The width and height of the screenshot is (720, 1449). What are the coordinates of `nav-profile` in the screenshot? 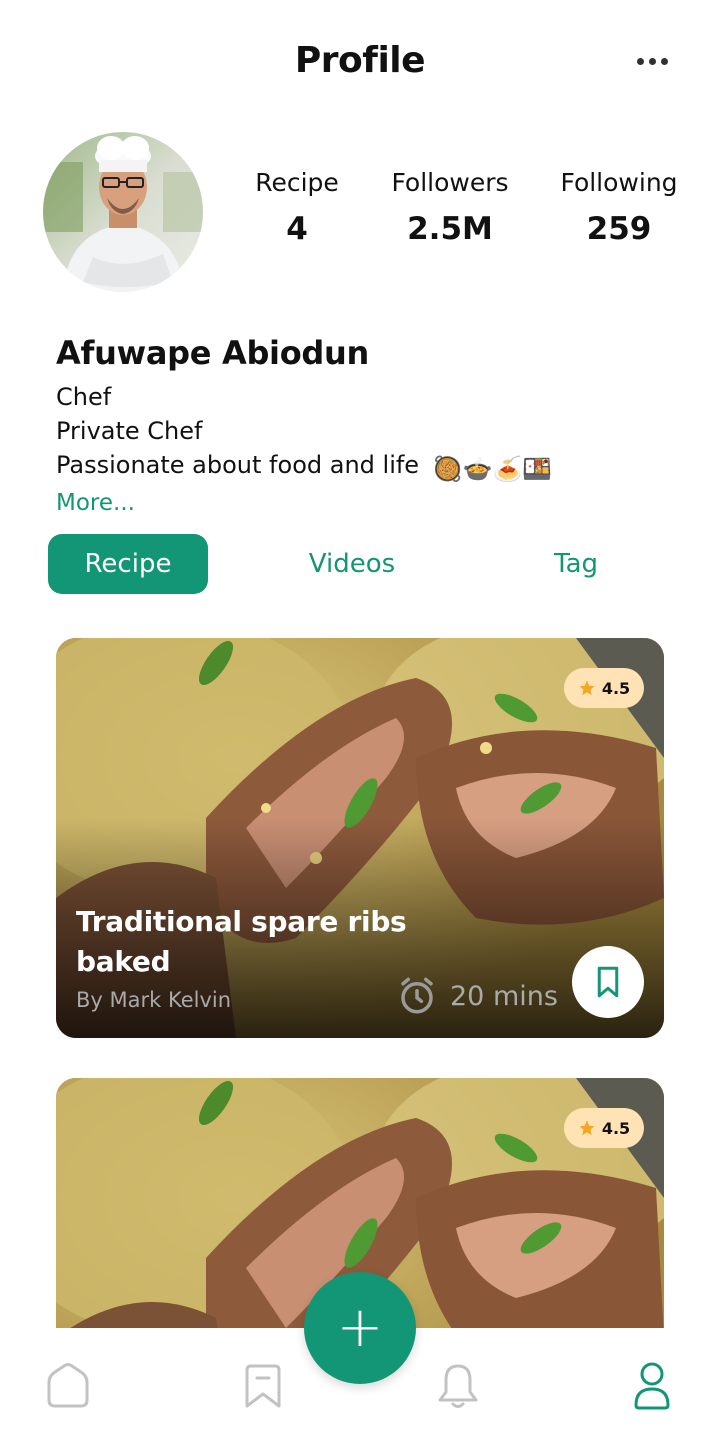 It's located at (652, 1386).